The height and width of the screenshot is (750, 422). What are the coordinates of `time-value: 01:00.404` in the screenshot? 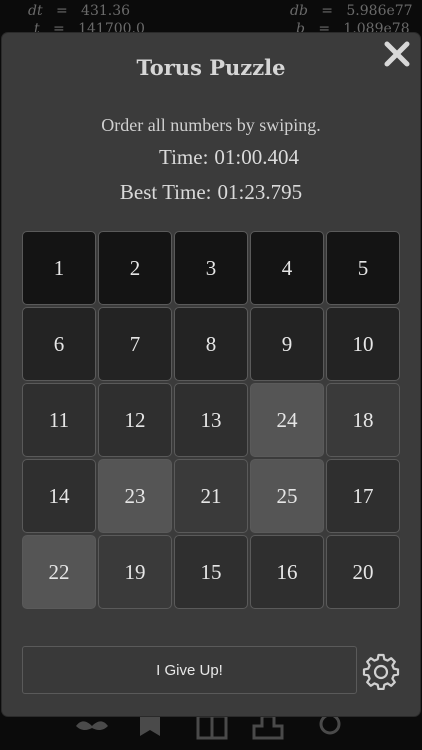 It's located at (256, 157).